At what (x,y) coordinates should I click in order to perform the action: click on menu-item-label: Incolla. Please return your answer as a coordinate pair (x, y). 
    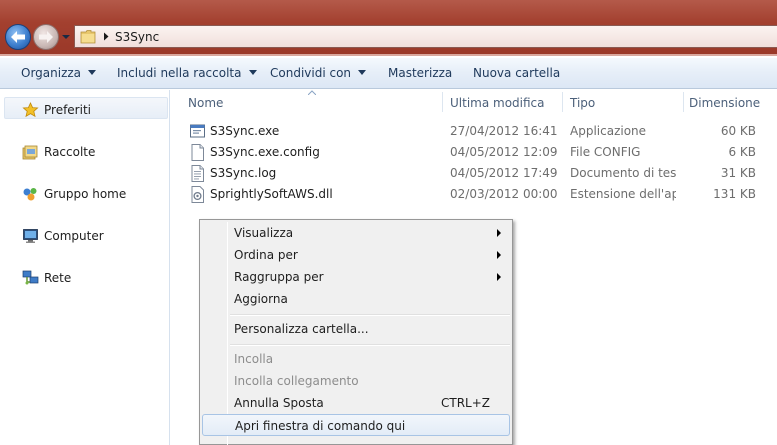
    Looking at the image, I should click on (254, 359).